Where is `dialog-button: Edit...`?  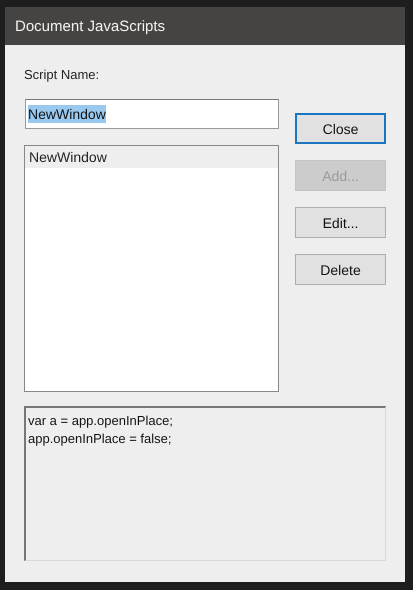 dialog-button: Edit... is located at coordinates (340, 222).